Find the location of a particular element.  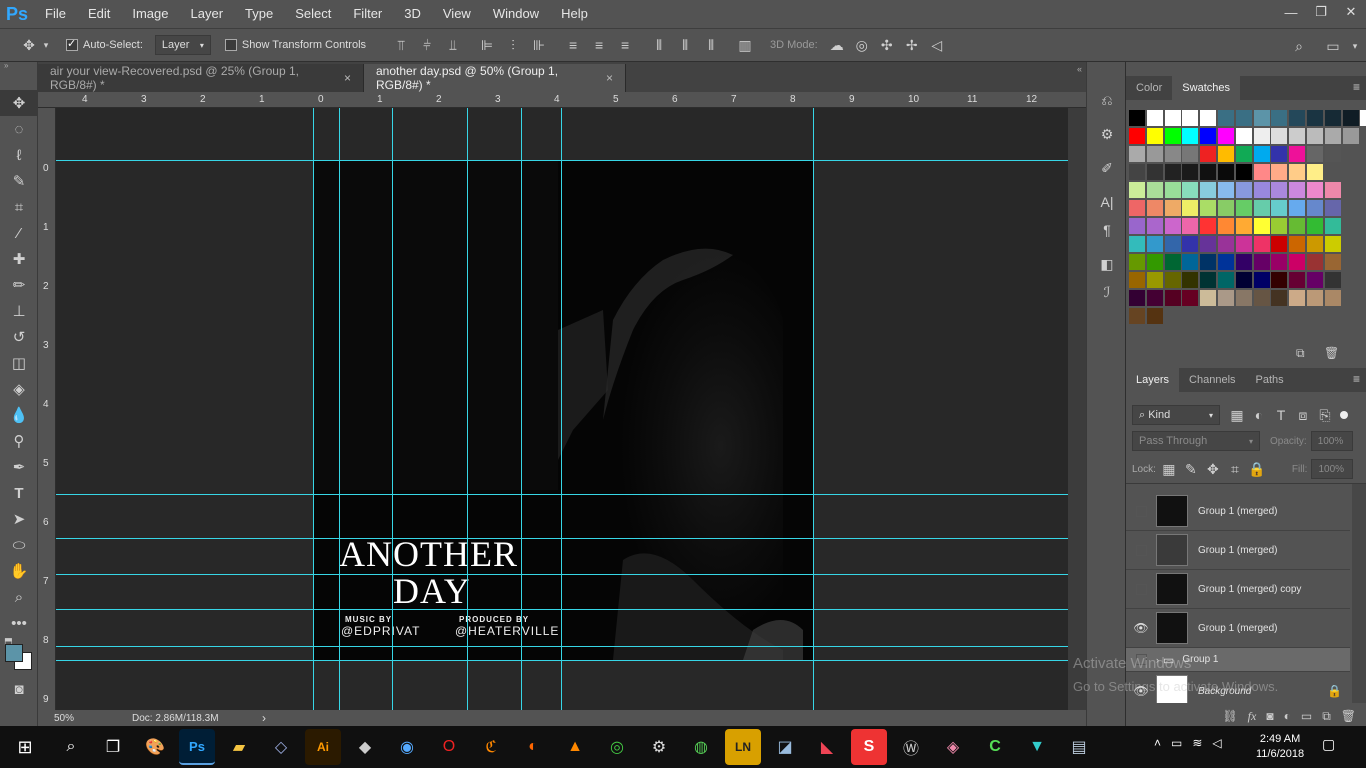

layer-row: Group 1 (merged) is located at coordinates (1238, 550).